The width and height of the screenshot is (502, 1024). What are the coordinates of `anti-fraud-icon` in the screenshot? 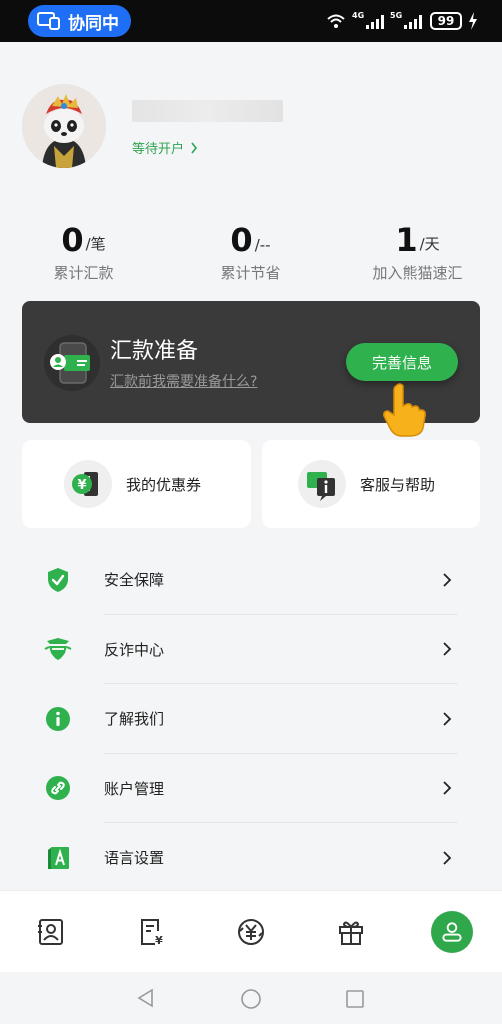 It's located at (58, 649).